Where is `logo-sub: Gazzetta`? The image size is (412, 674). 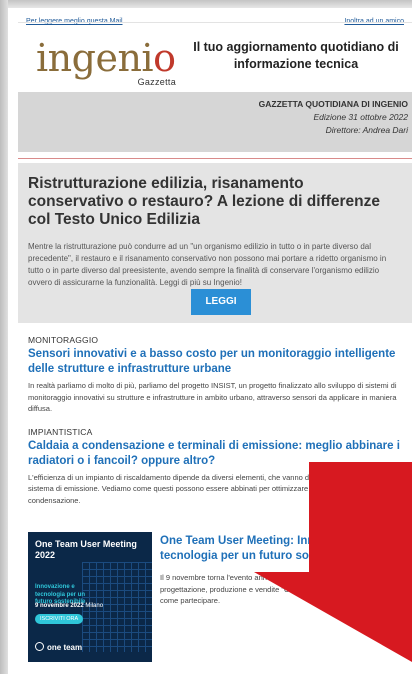 logo-sub: Gazzetta is located at coordinates (156, 82).